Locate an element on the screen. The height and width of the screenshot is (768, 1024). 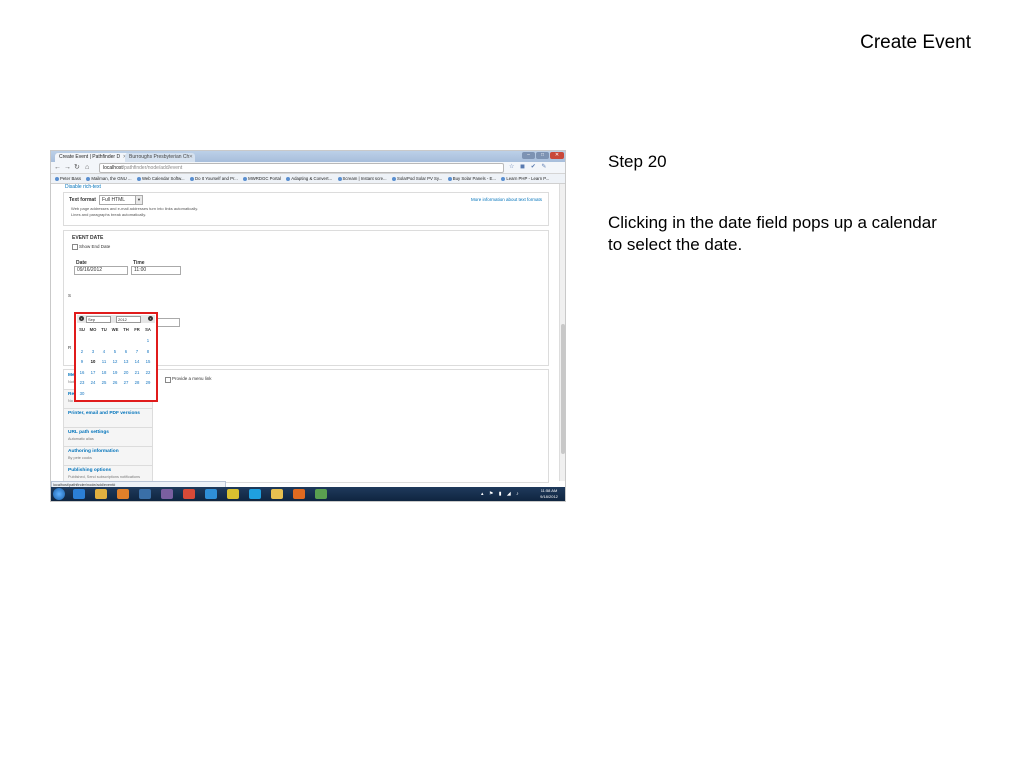
calendar-day: 10 is located at coordinates (93, 361).